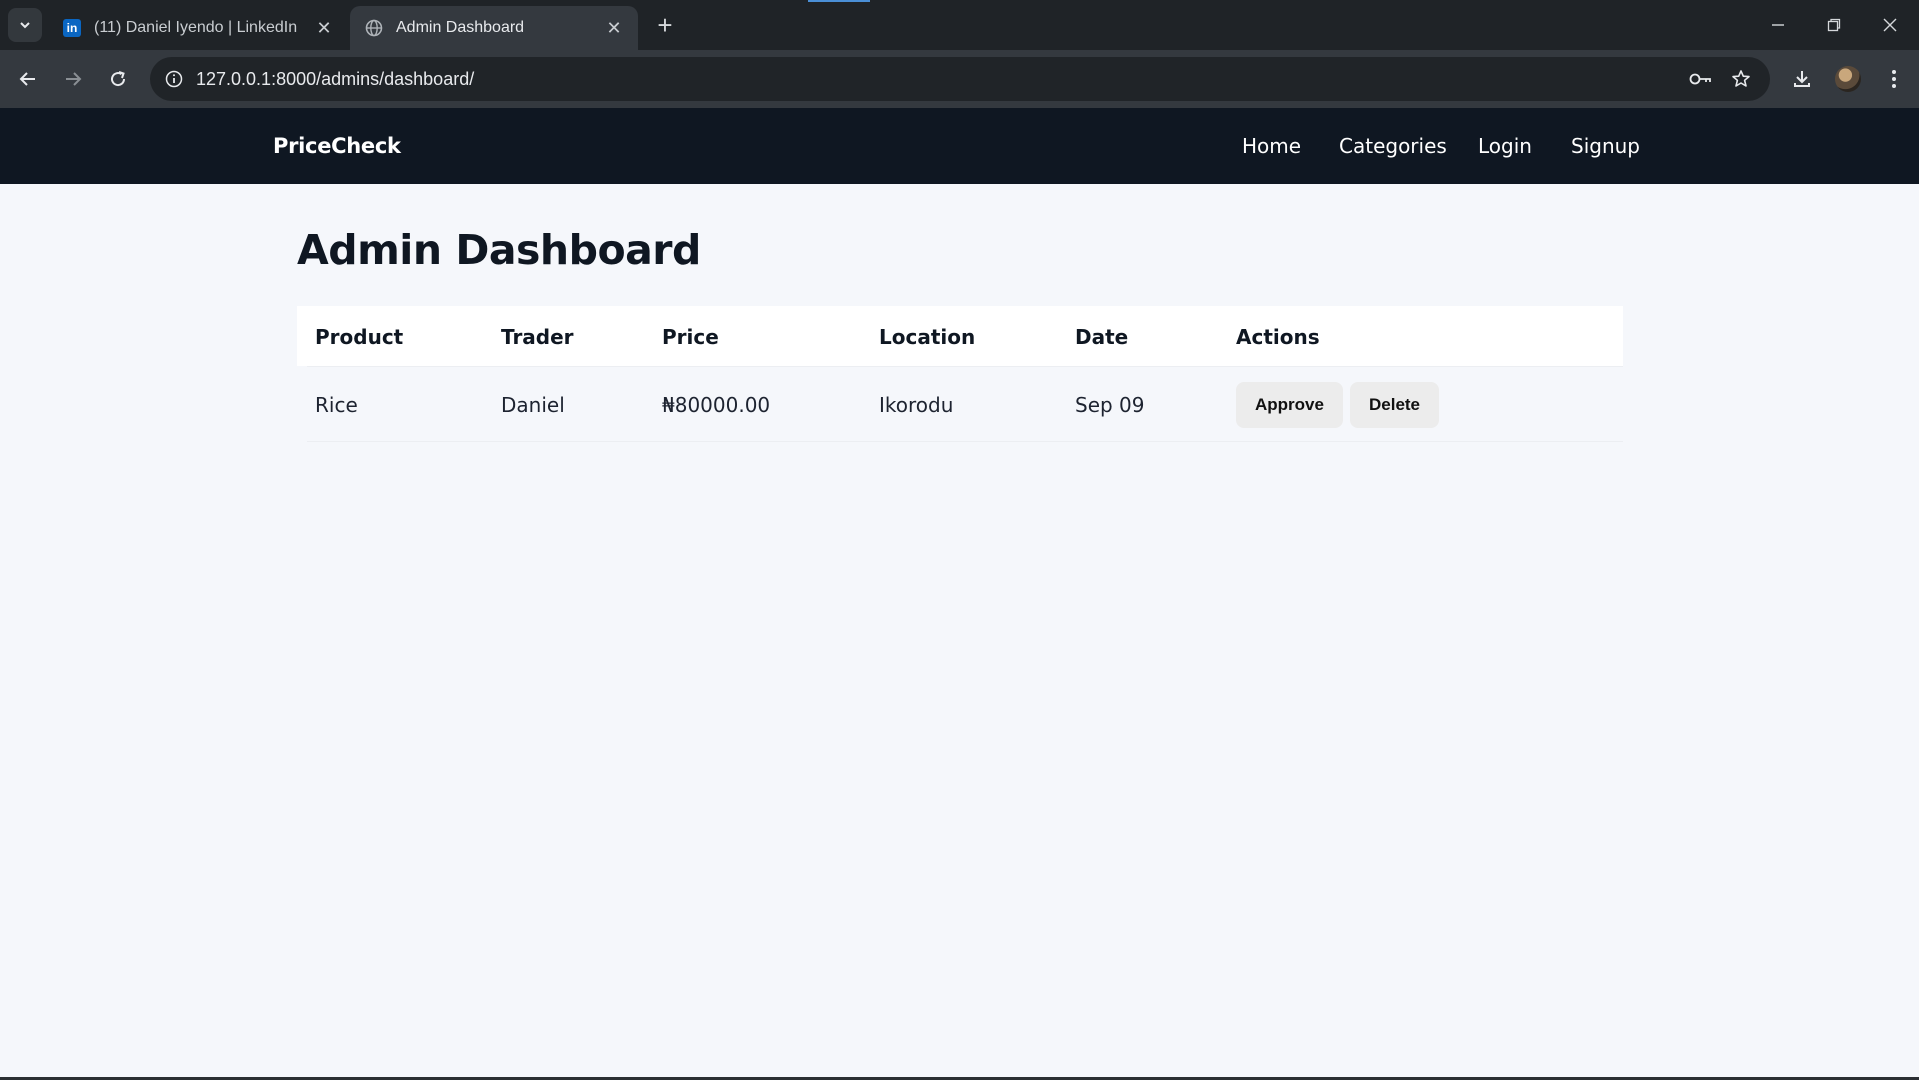 Image resolution: width=1919 pixels, height=1080 pixels. I want to click on tab-search-button, so click(25, 25).